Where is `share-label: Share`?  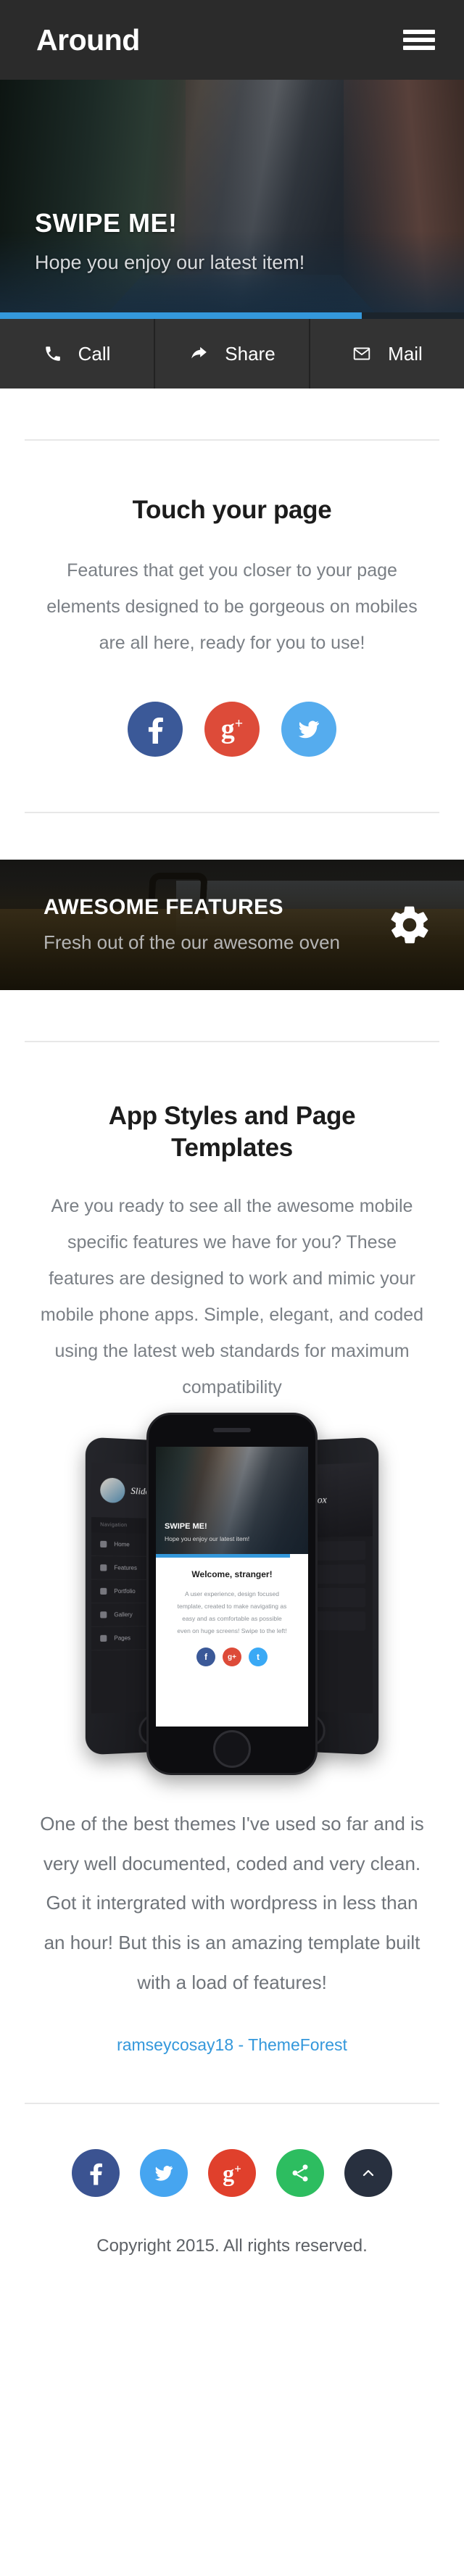 share-label: Share is located at coordinates (250, 353).